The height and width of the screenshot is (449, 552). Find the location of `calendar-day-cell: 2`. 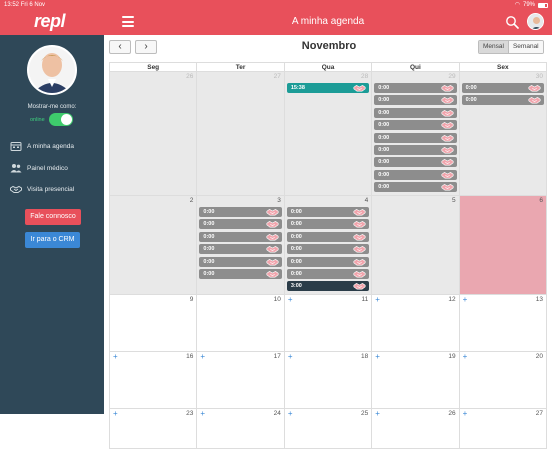

calendar-day-cell: 2 is located at coordinates (153, 245).